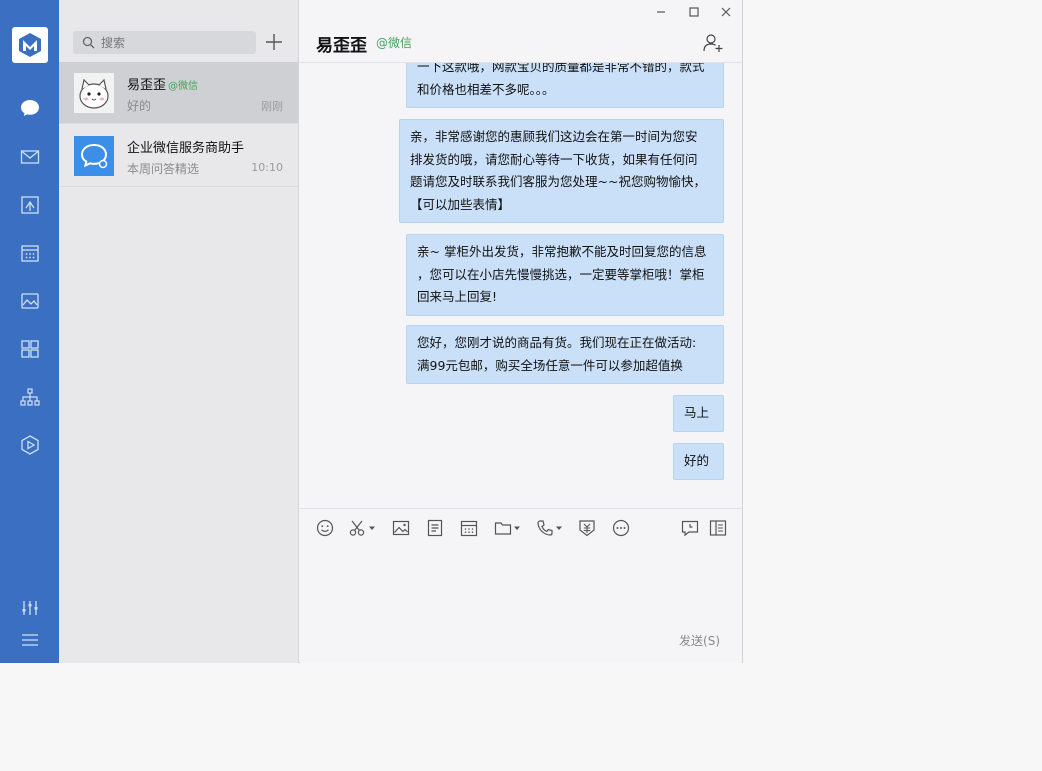  Describe the element at coordinates (88, 42) in the screenshot. I see `search-icon` at that location.